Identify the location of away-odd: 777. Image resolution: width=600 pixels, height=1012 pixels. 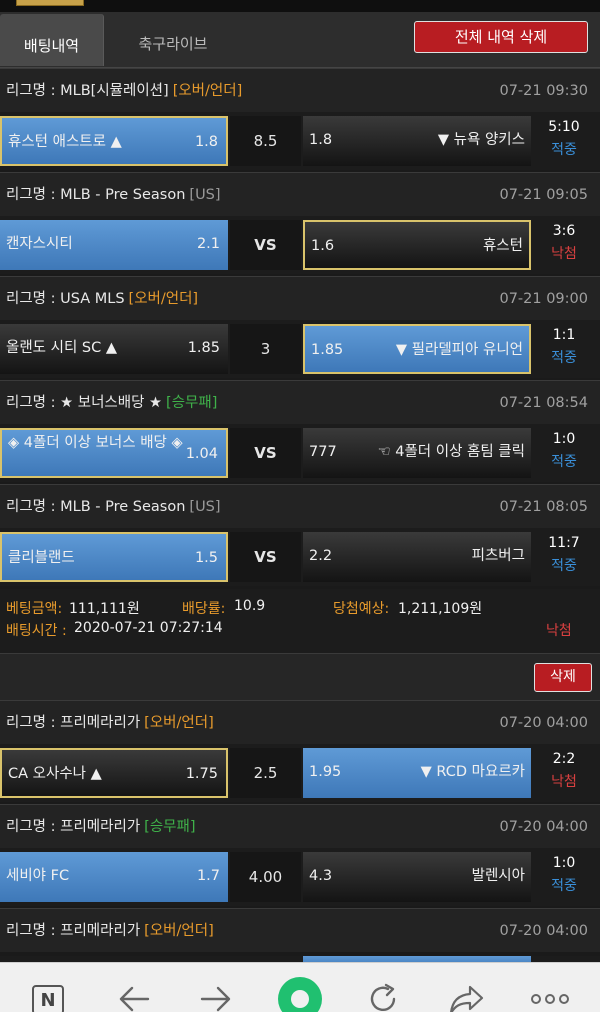
(323, 452).